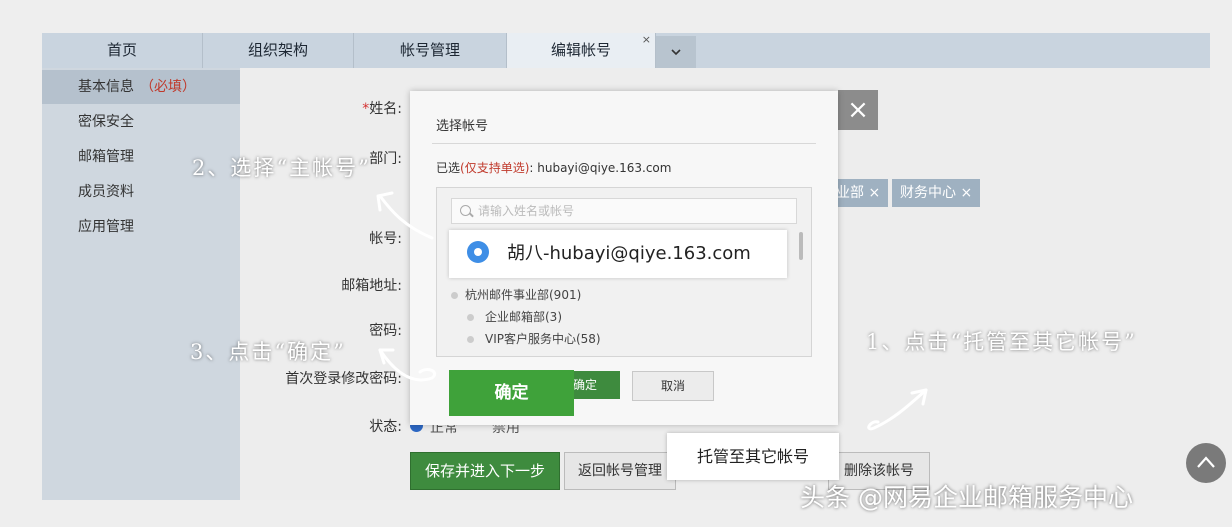  Describe the element at coordinates (646, 40) in the screenshot. I see `tab-close-icon: ×` at that location.